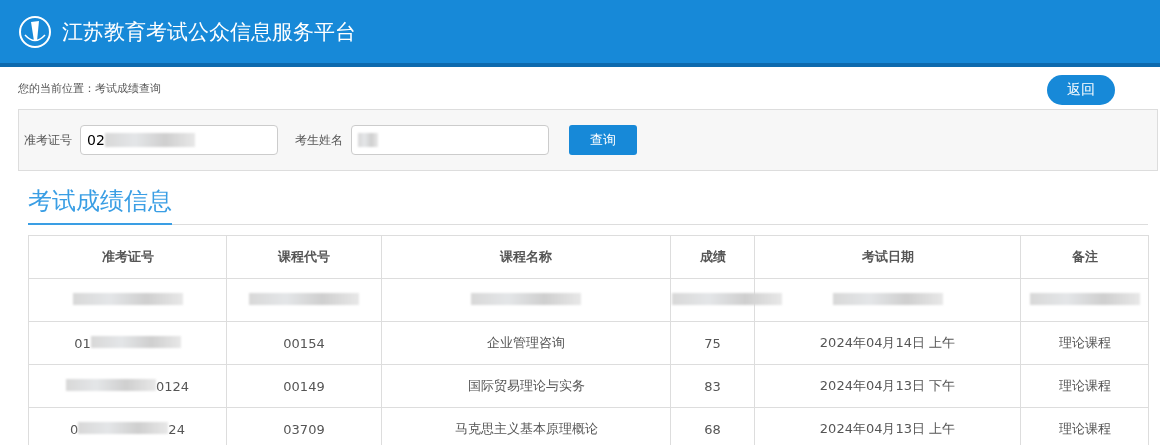 The height and width of the screenshot is (445, 1160). I want to click on column-header: 备注, so click(1084, 257).